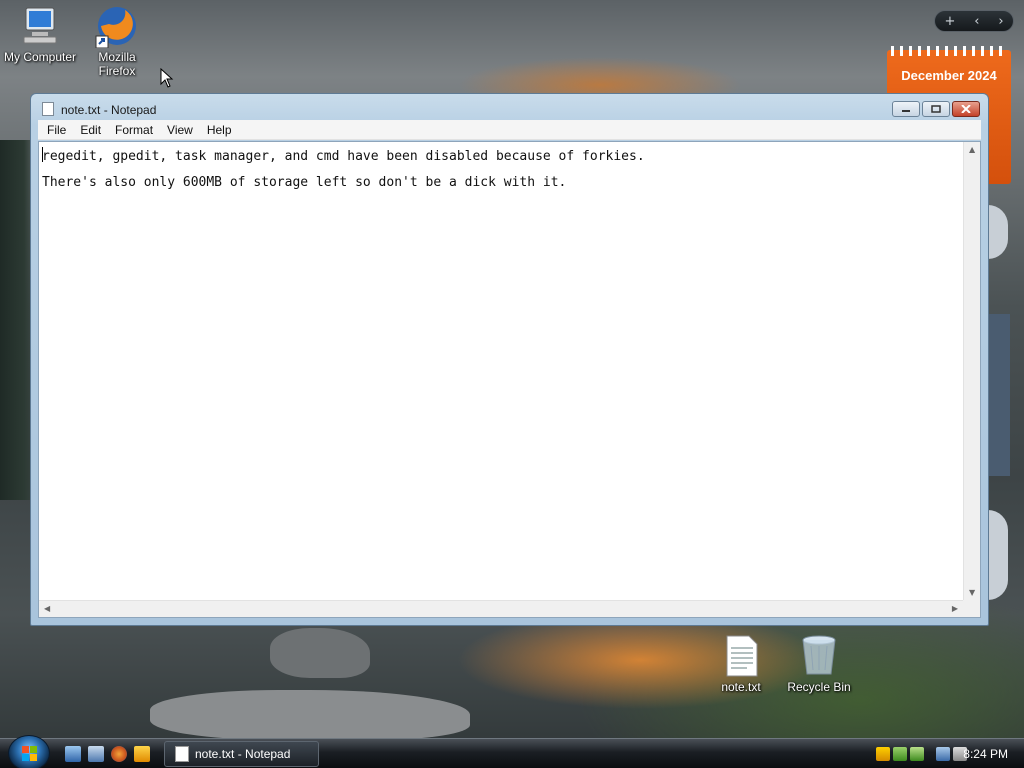 The width and height of the screenshot is (1024, 768). What do you see at coordinates (109, 110) in the screenshot?
I see `window-title: note.txt - Notepad` at bounding box center [109, 110].